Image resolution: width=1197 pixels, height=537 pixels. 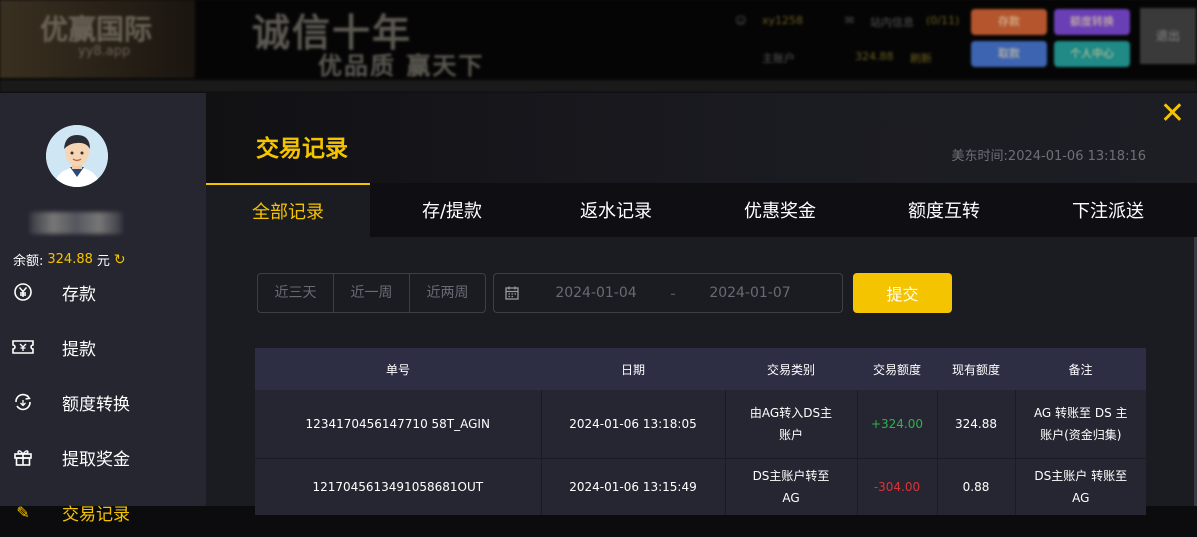 I want to click on site-logo: 优赢国际 yy8.app, so click(x=97, y=39).